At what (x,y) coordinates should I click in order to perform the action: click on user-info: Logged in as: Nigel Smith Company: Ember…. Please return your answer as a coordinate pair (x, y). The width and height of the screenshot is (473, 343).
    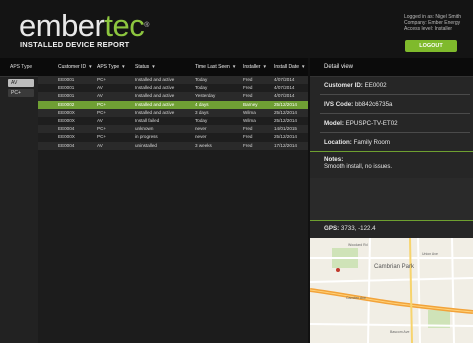
    Looking at the image, I should click on (432, 23).